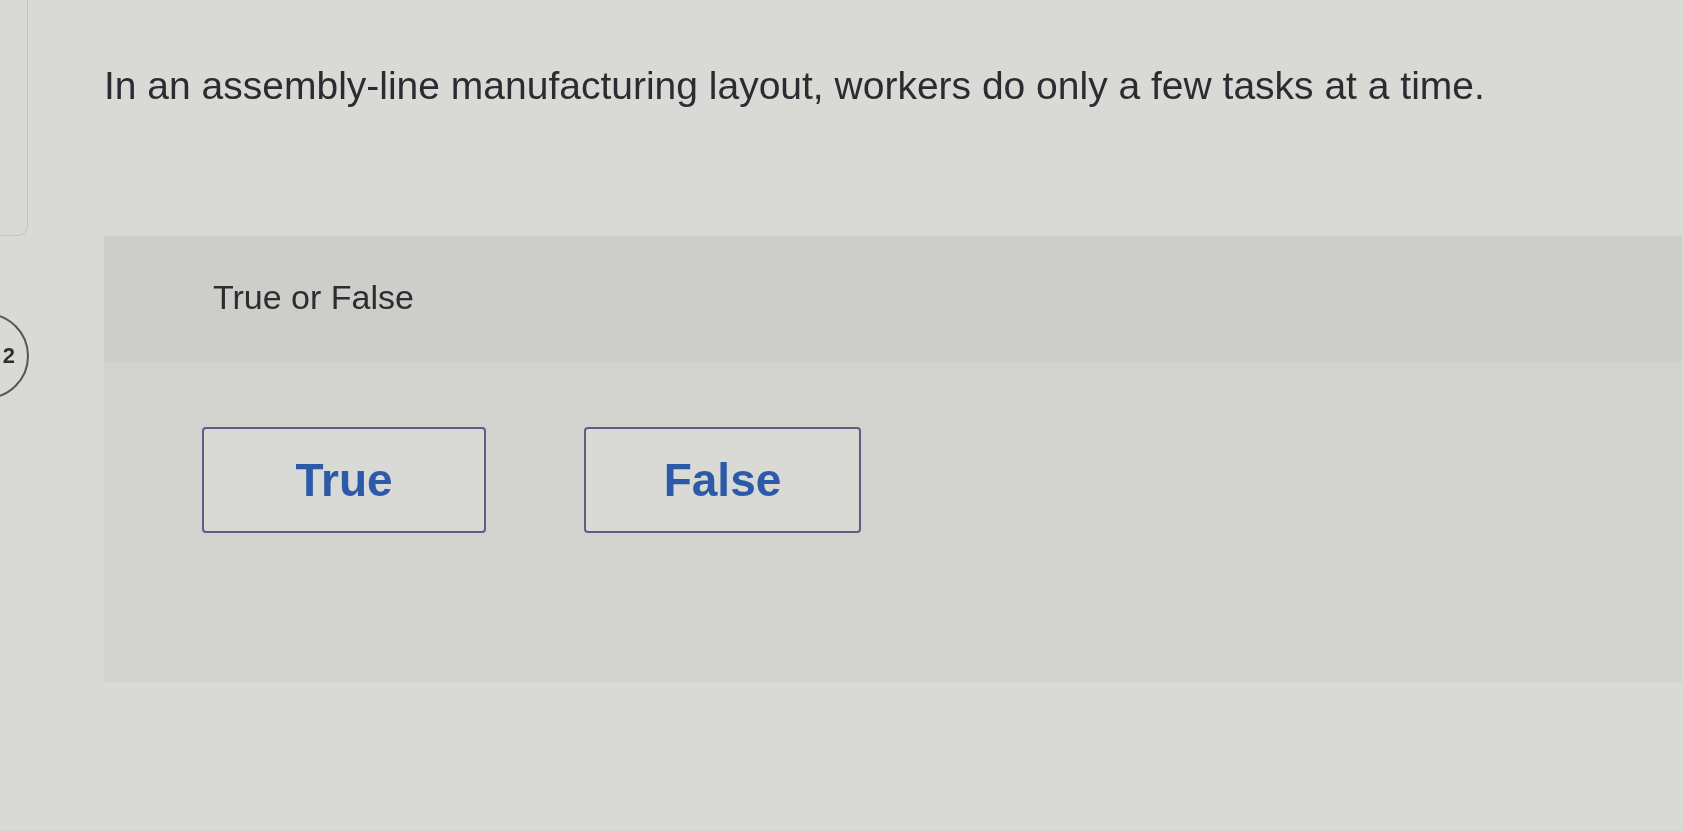 Image resolution: width=1683 pixels, height=831 pixels. What do you see at coordinates (344, 480) in the screenshot?
I see `answer-option-button: True` at bounding box center [344, 480].